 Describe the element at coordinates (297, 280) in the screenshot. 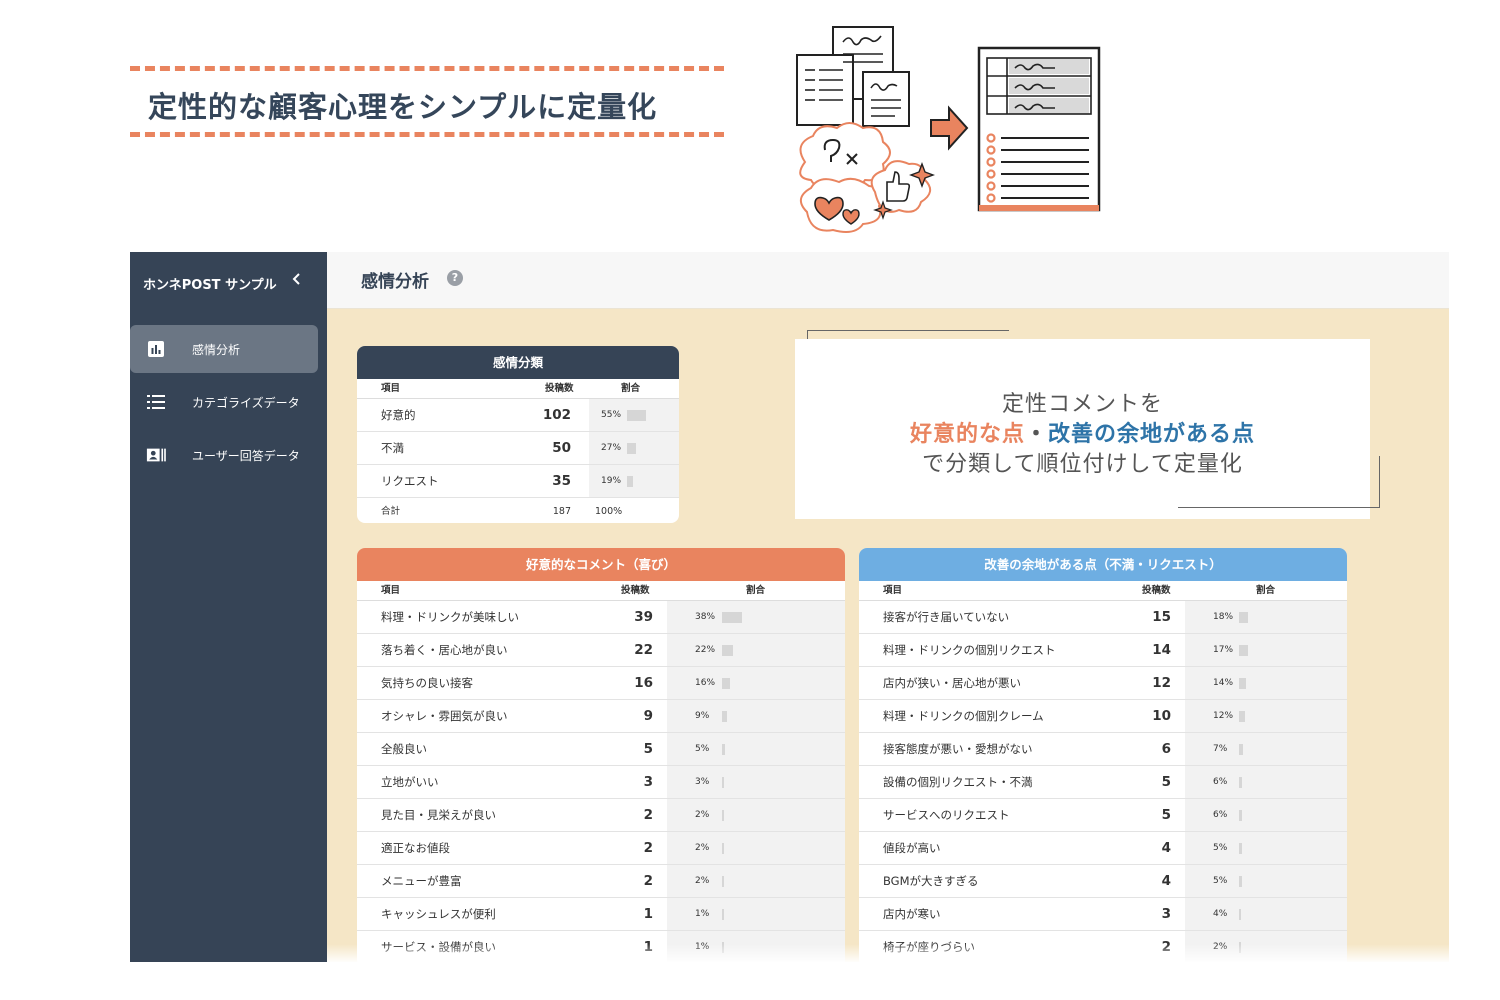

I see `chevron-left-icon` at that location.